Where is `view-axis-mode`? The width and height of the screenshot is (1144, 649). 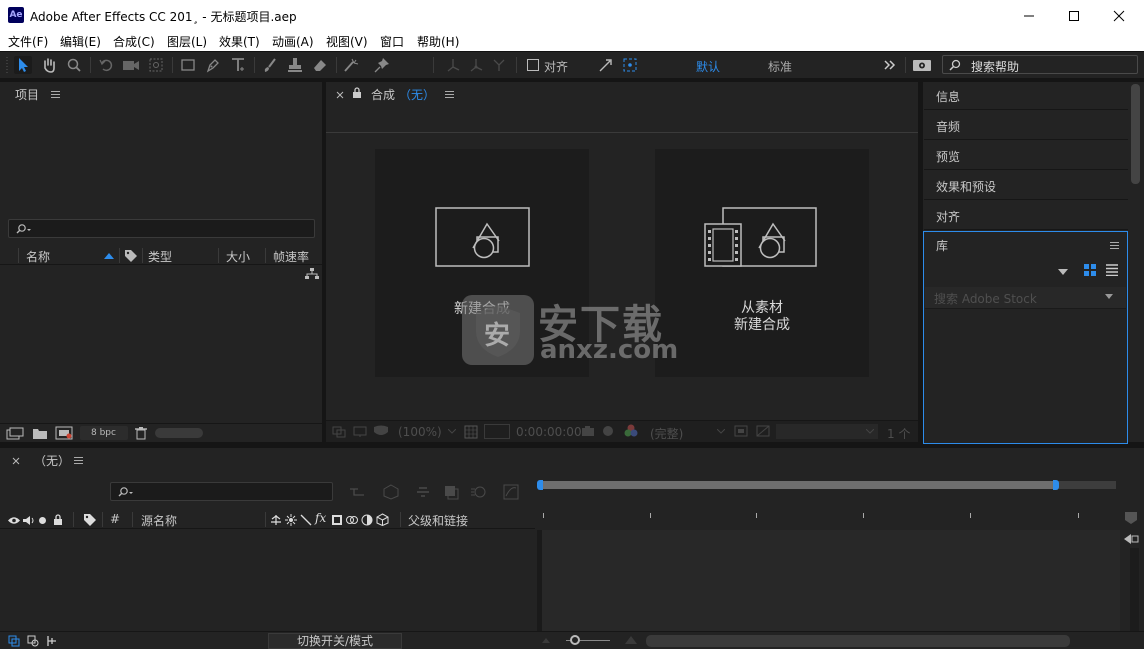
view-axis-mode is located at coordinates (499, 65).